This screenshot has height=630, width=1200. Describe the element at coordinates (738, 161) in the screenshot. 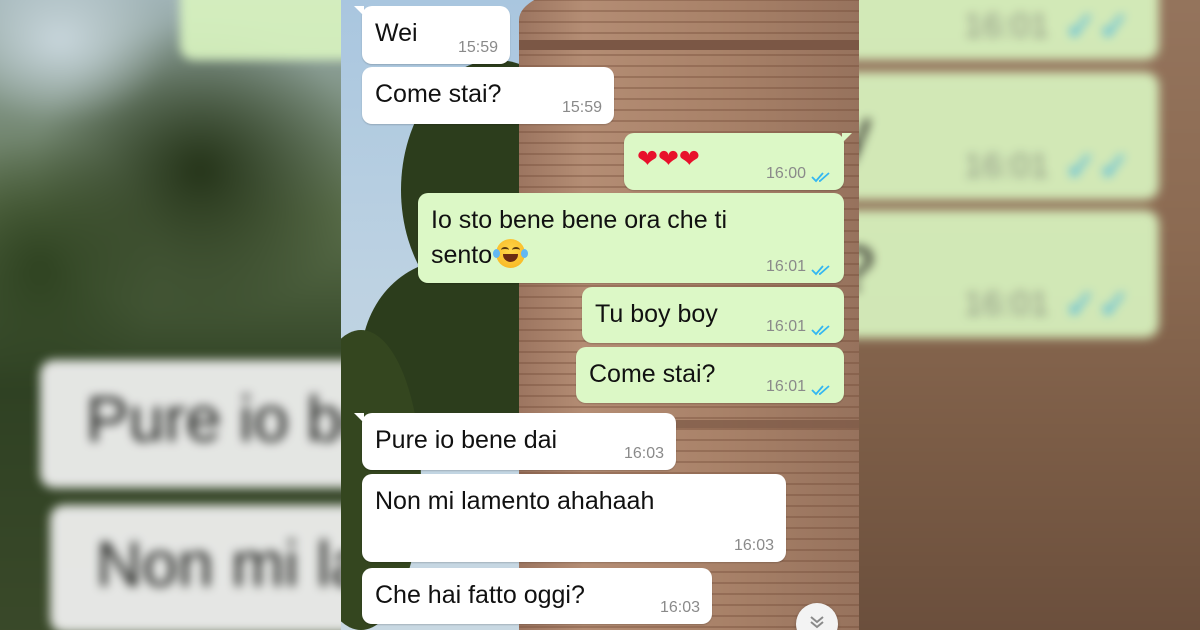

I see `message-bubble-outgoing: ❤❤❤ 16:00` at that location.